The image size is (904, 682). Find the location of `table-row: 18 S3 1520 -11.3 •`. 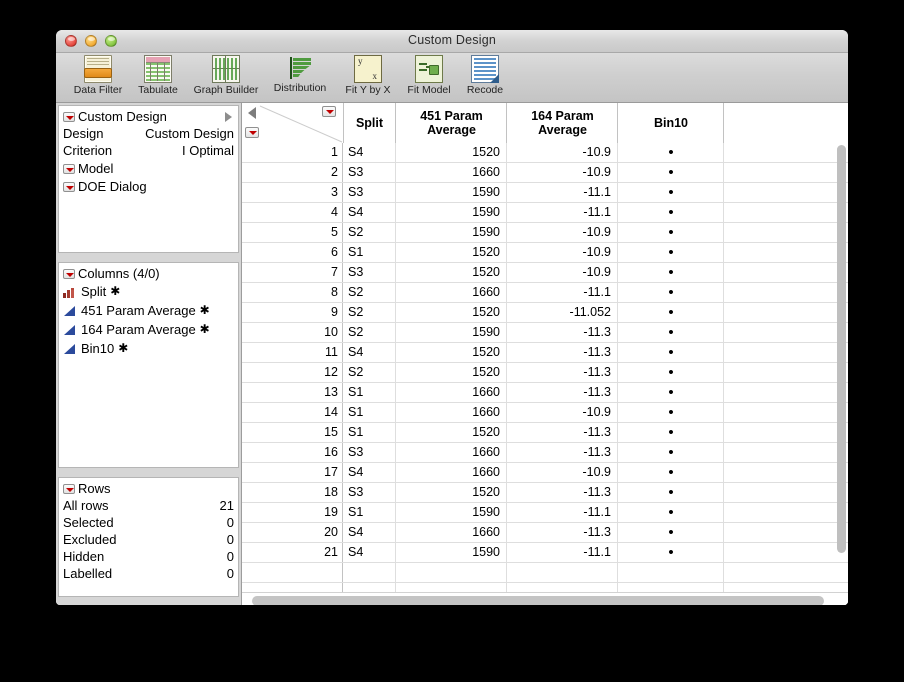

table-row: 18 S3 1520 -11.3 • is located at coordinates (545, 493).